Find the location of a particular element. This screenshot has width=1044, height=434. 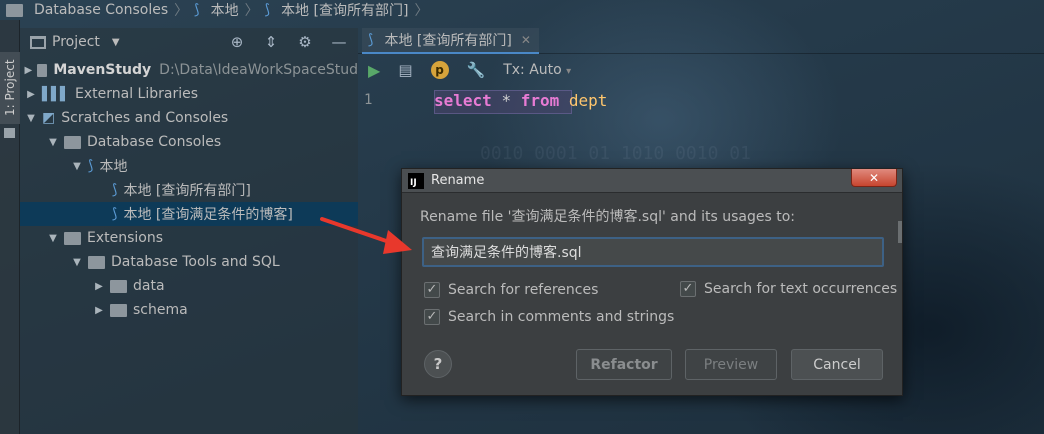

help-button: ? is located at coordinates (438, 364).